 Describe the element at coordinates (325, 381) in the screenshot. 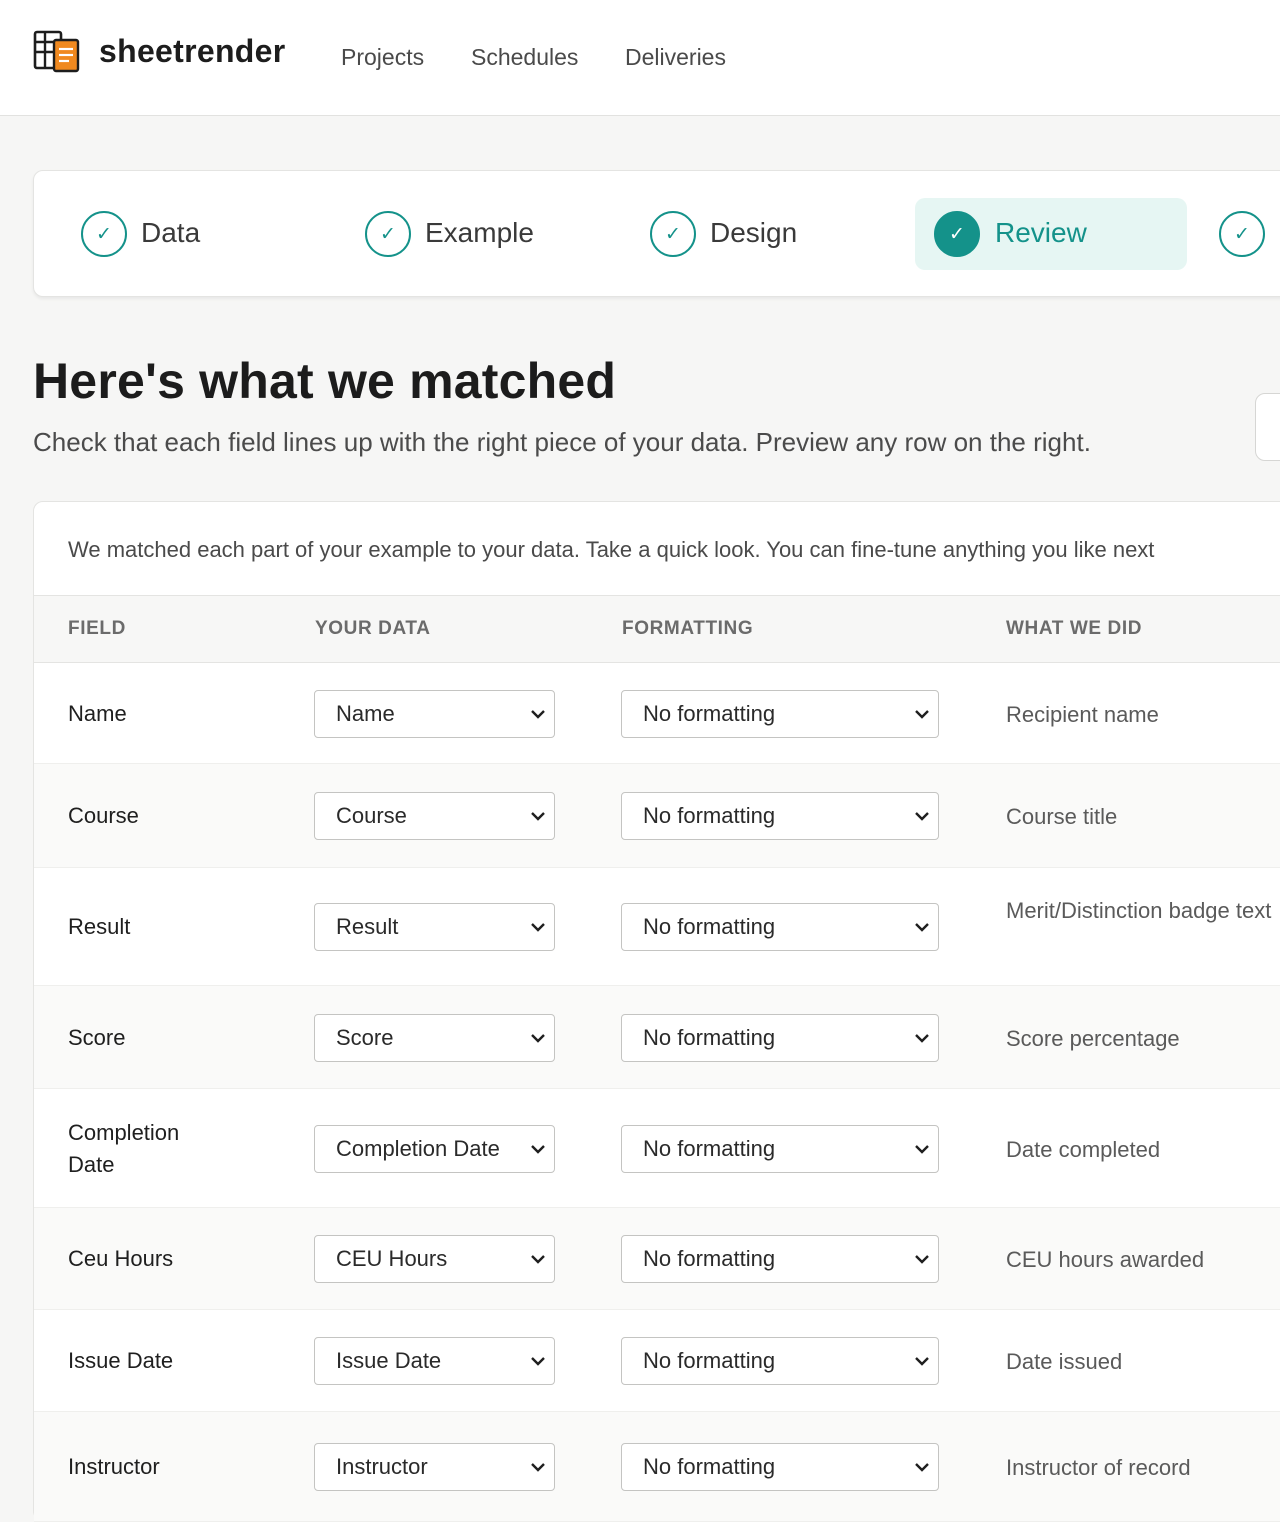

I see `page-title: Here's what we matched` at that location.